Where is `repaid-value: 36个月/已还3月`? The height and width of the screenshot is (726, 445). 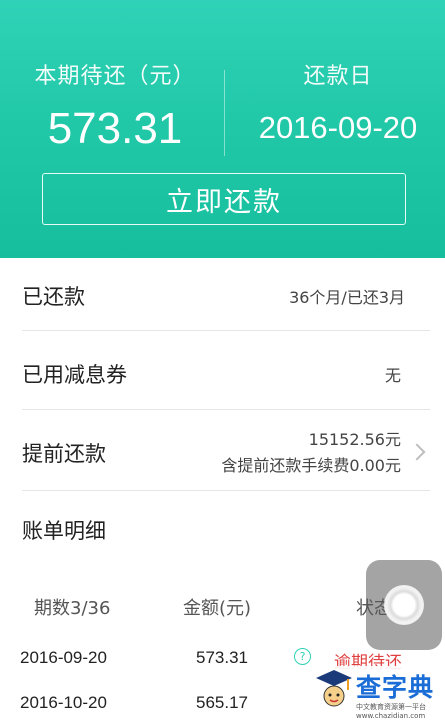 repaid-value: 36个月/已还3月 is located at coordinates (347, 297).